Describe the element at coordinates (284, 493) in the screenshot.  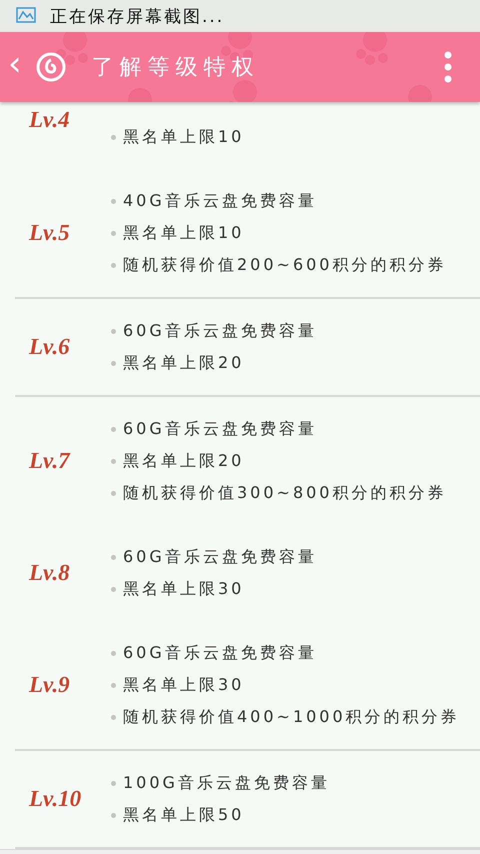
I see `privilege-text: 随机获得价值300~800积分的积分券` at that location.